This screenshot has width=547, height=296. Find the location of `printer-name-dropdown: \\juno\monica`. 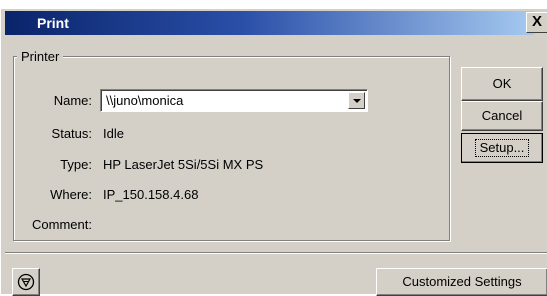

printer-name-dropdown: \\juno\monica is located at coordinates (234, 100).